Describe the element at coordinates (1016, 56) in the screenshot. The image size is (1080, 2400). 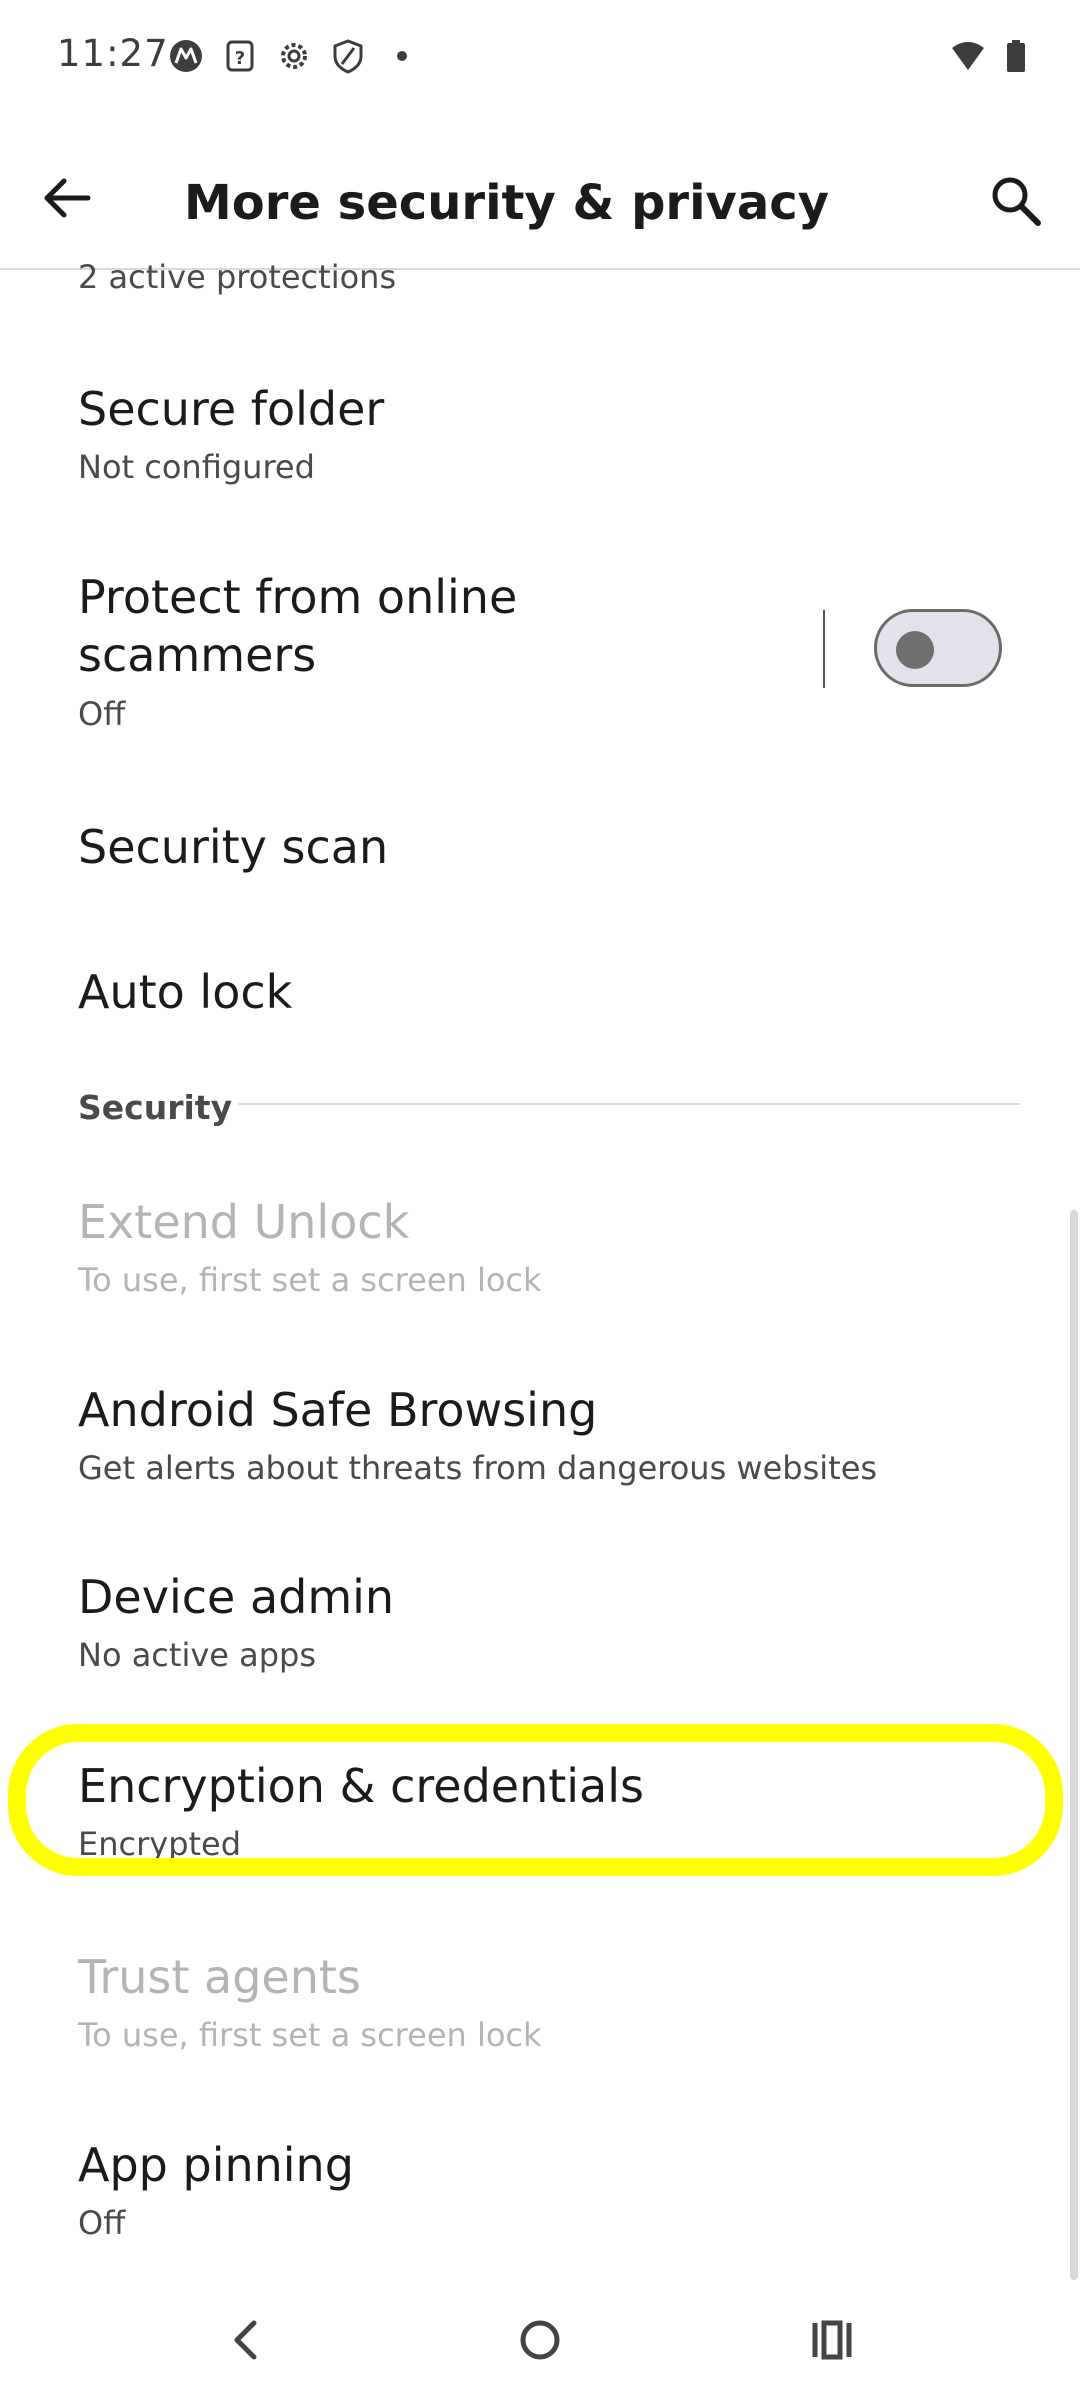
I see `battery-icon` at that location.